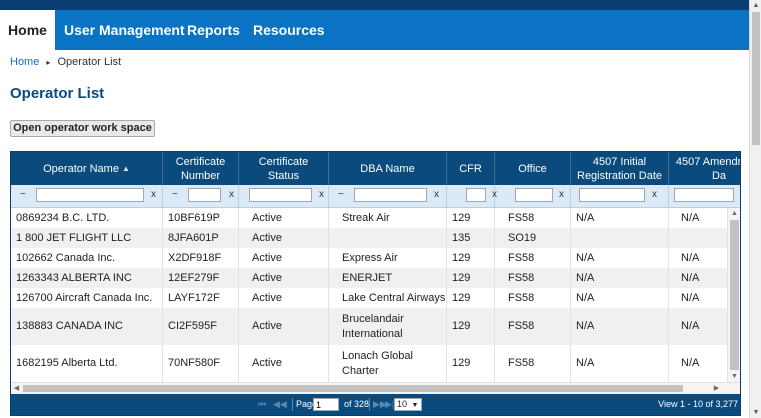 This screenshot has width=761, height=418. I want to click on cell-4507-initial-date, so click(620, 238).